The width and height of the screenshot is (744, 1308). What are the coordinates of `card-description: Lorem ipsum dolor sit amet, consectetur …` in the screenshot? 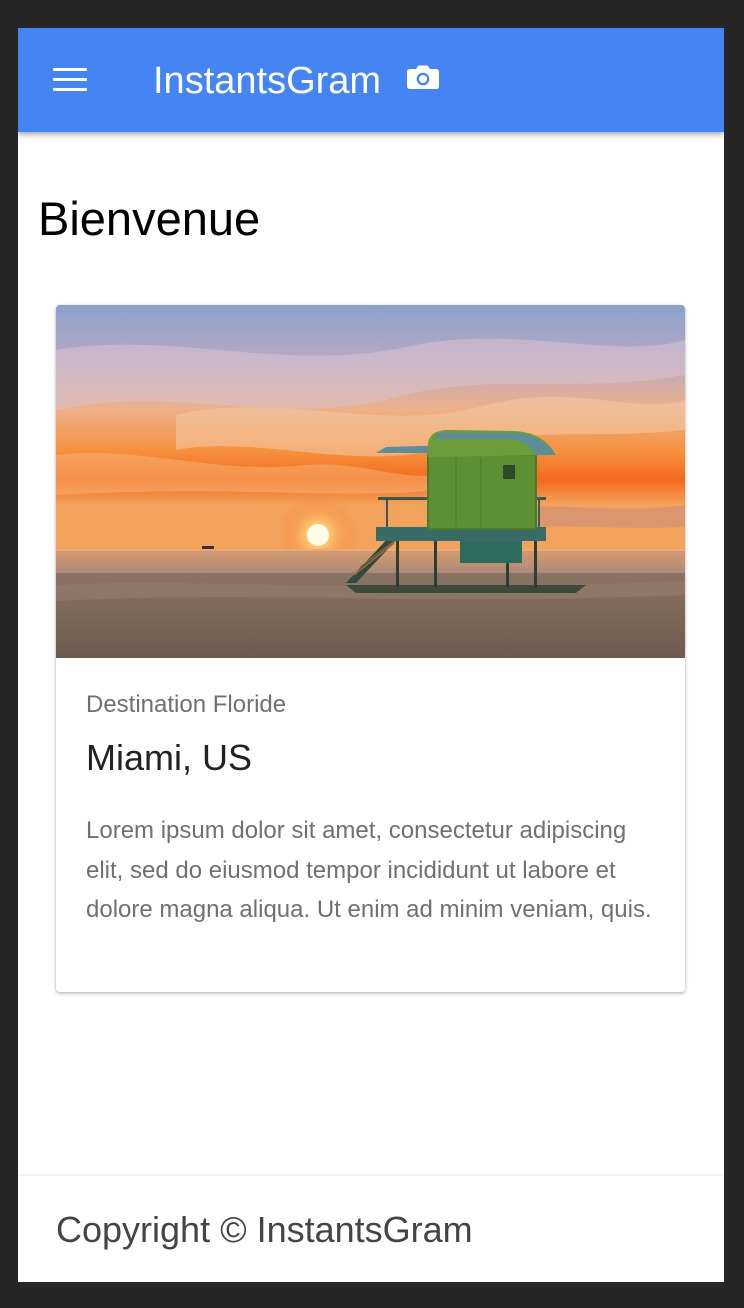 It's located at (369, 870).